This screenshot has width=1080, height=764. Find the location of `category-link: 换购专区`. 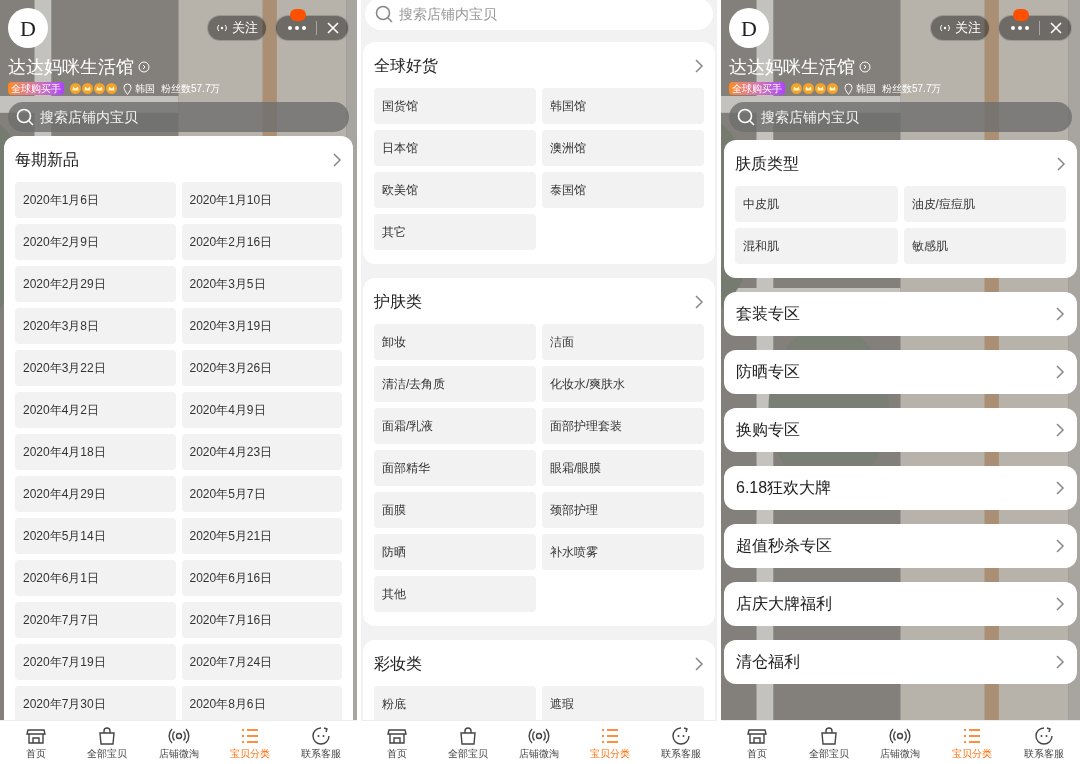

category-link: 换购专区 is located at coordinates (900, 430).